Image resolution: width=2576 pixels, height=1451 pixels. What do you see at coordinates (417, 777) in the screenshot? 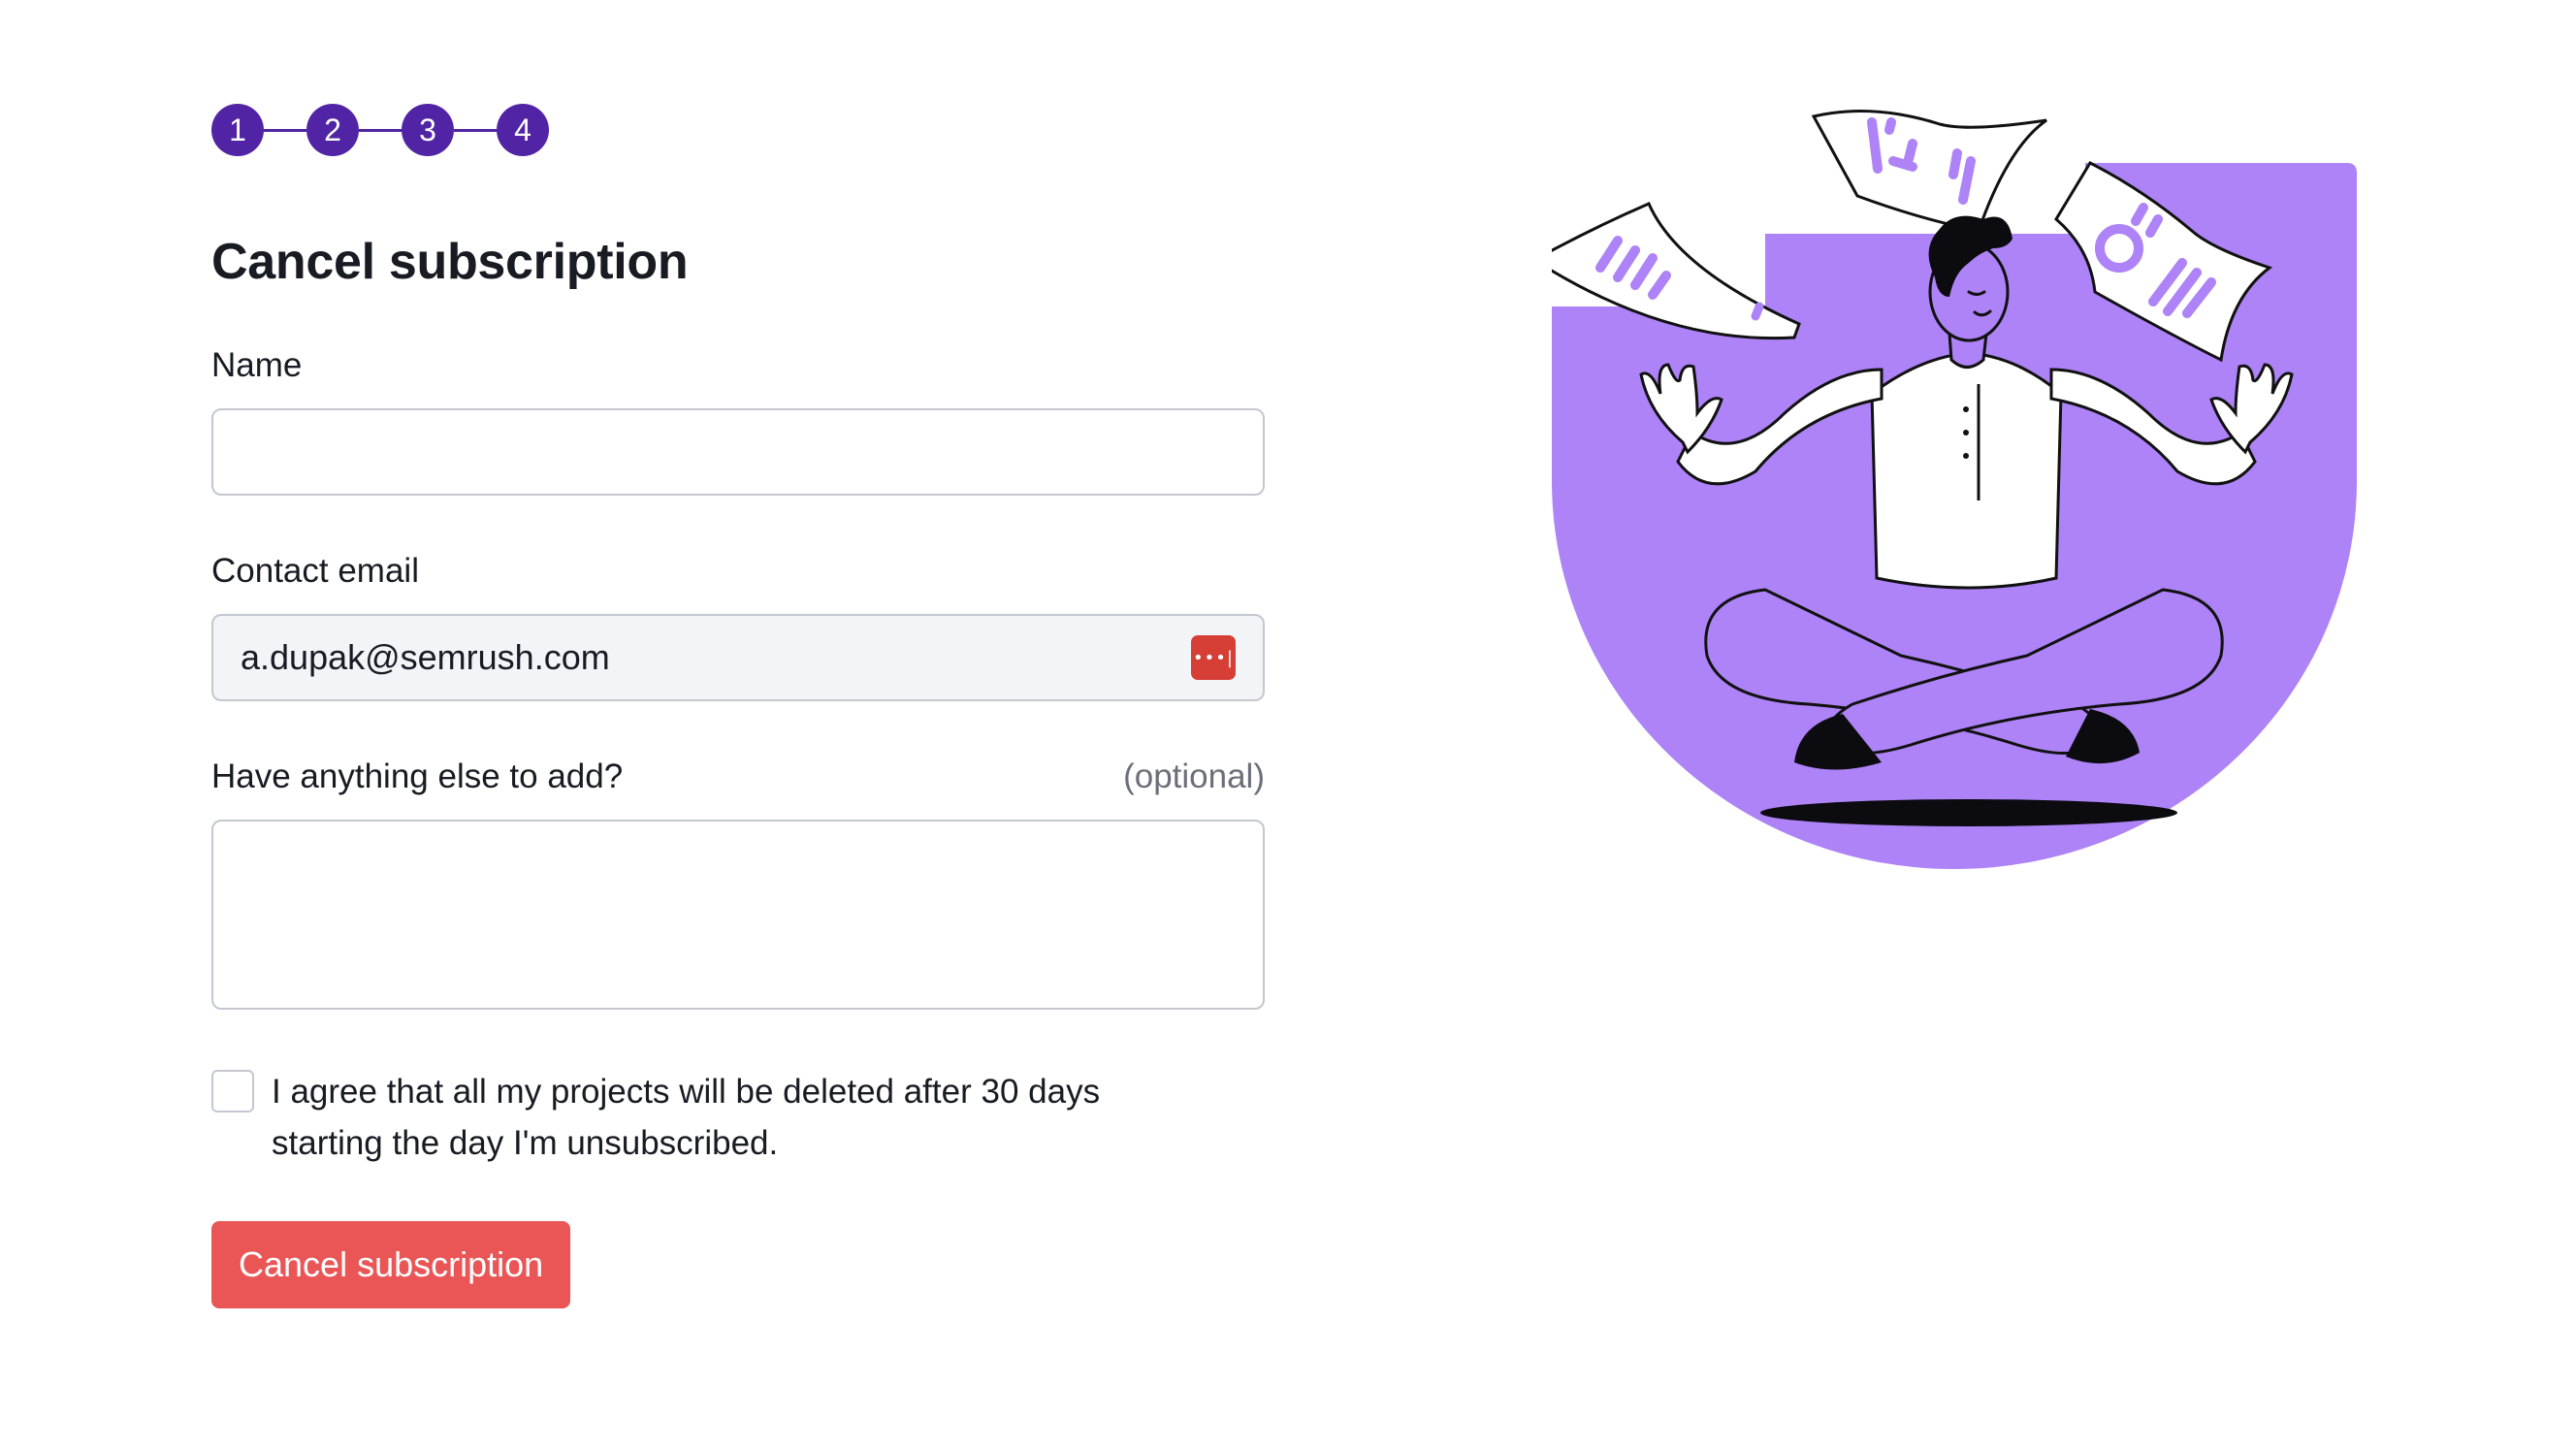
I see `comment-label: Have anything else to add?` at bounding box center [417, 777].